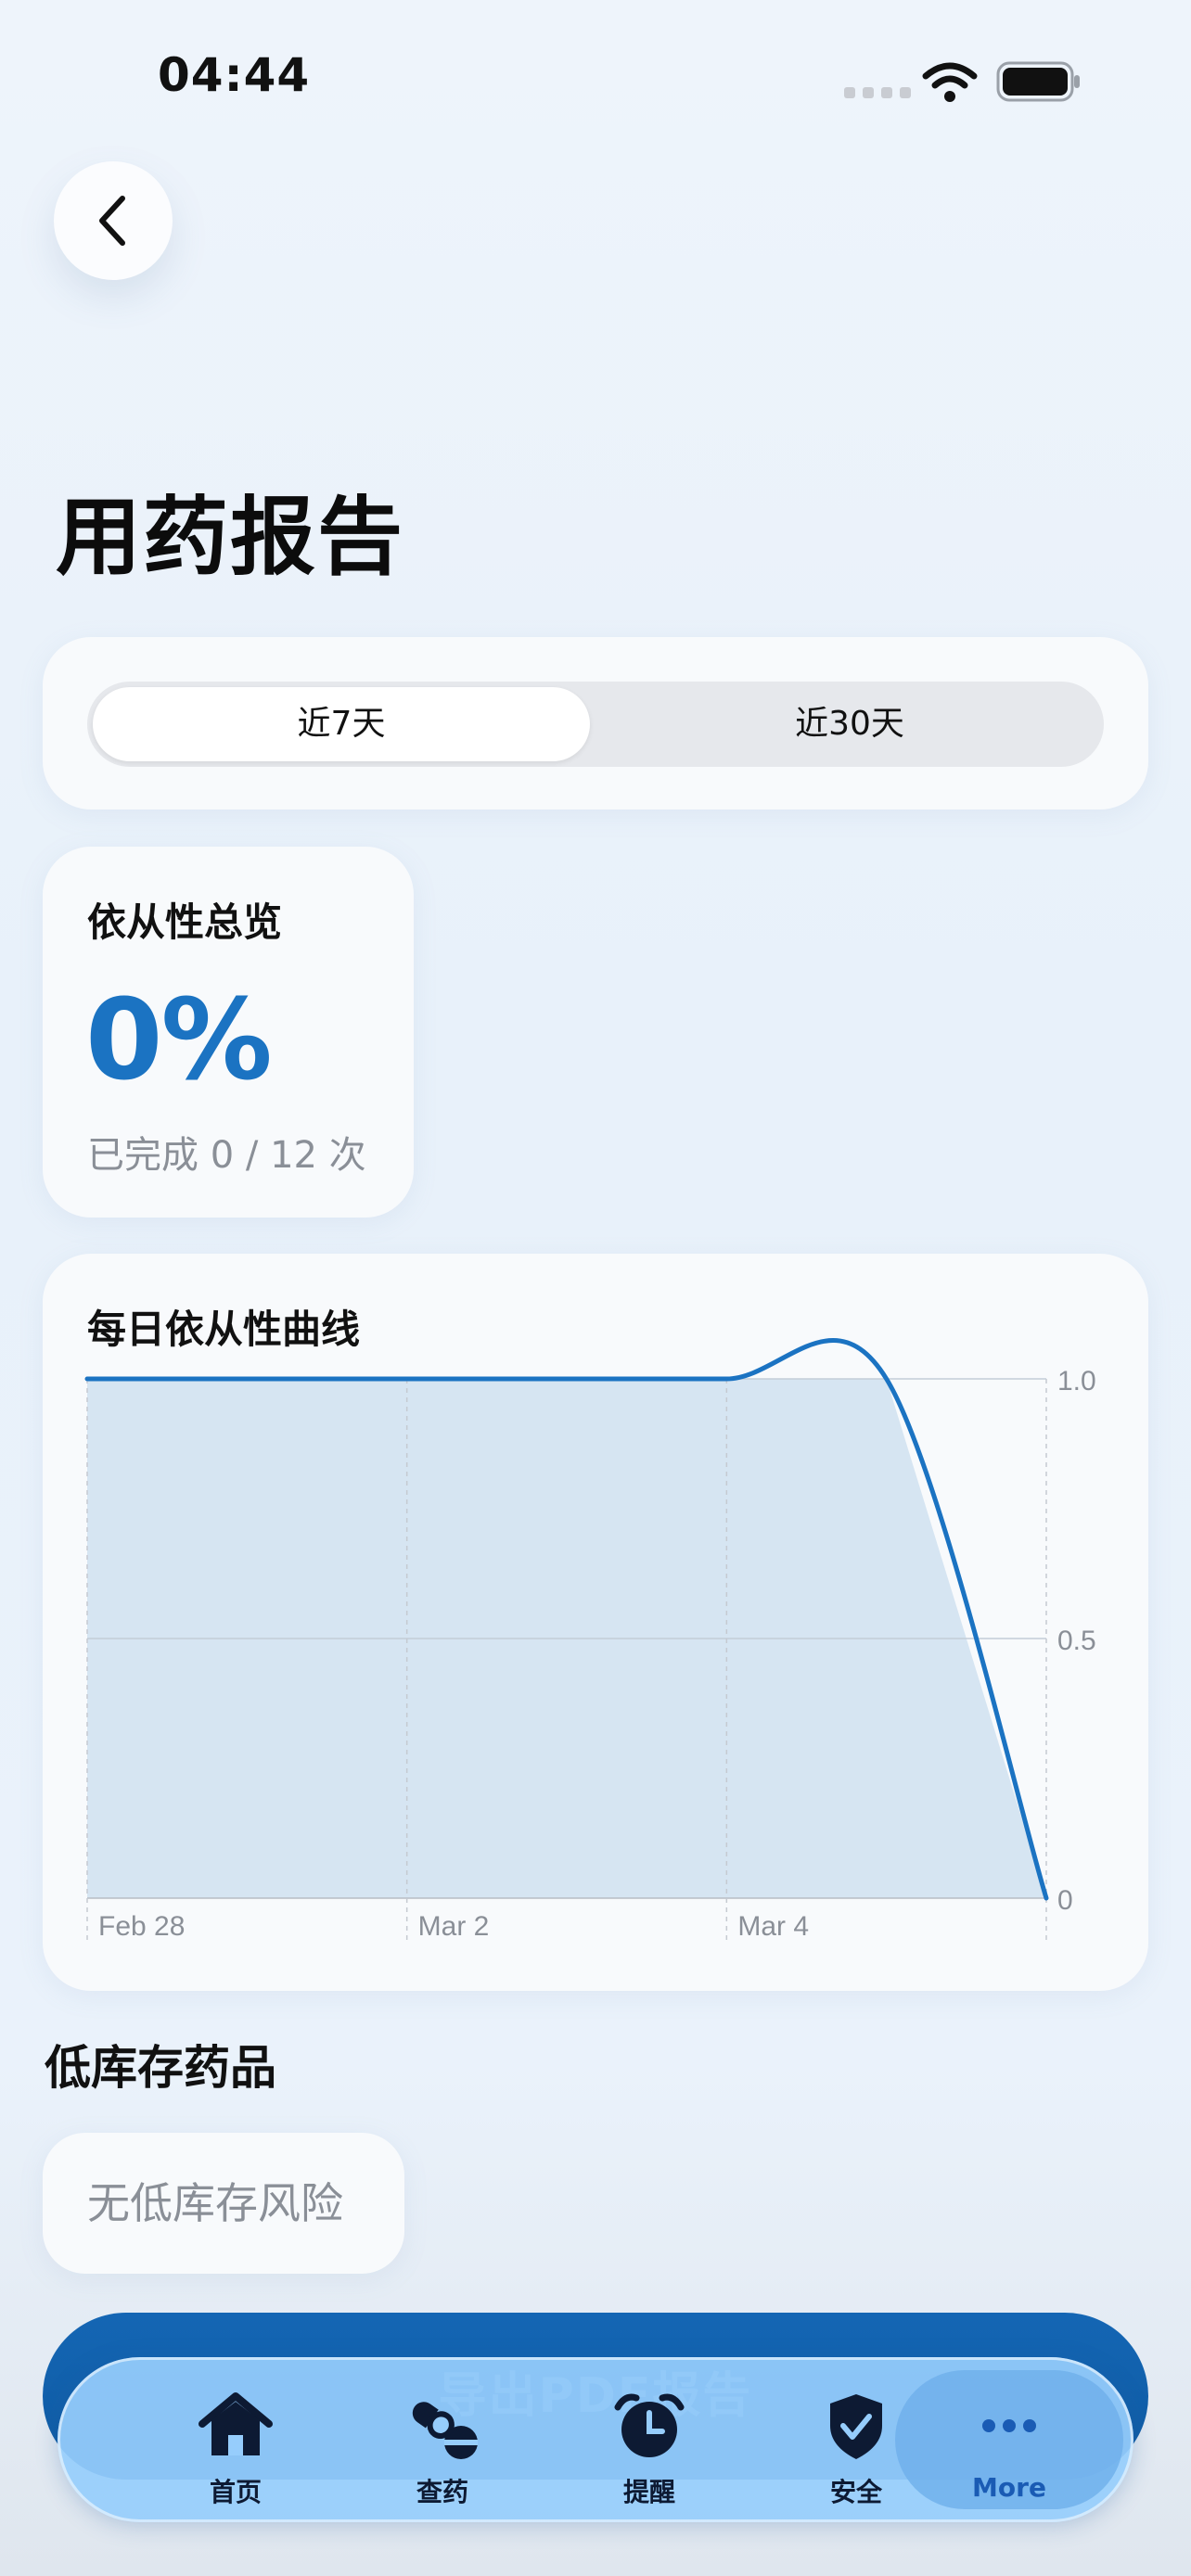 Image resolution: width=1191 pixels, height=2576 pixels. Describe the element at coordinates (341, 725) in the screenshot. I see `segment-7-days: 近7天` at that location.